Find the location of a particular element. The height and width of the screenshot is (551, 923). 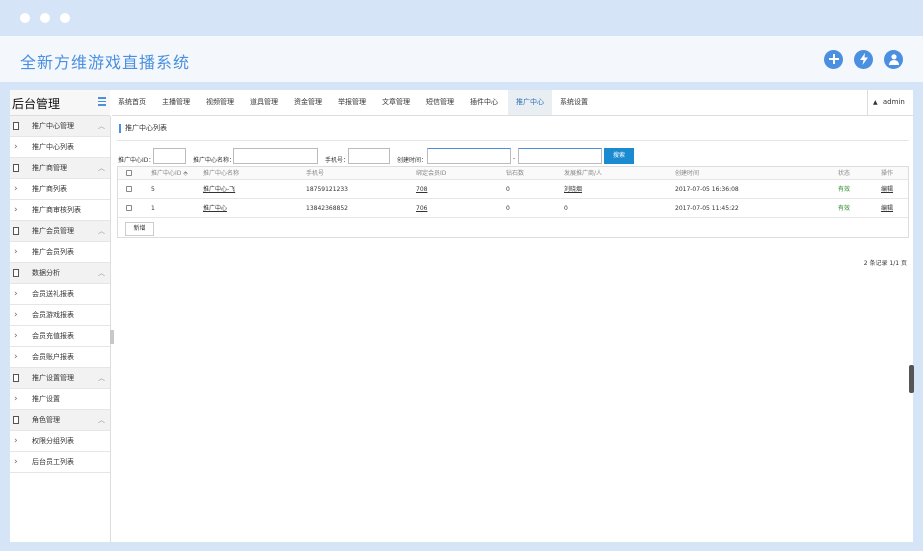

filter-label: 推广中心名称： is located at coordinates (214, 160).